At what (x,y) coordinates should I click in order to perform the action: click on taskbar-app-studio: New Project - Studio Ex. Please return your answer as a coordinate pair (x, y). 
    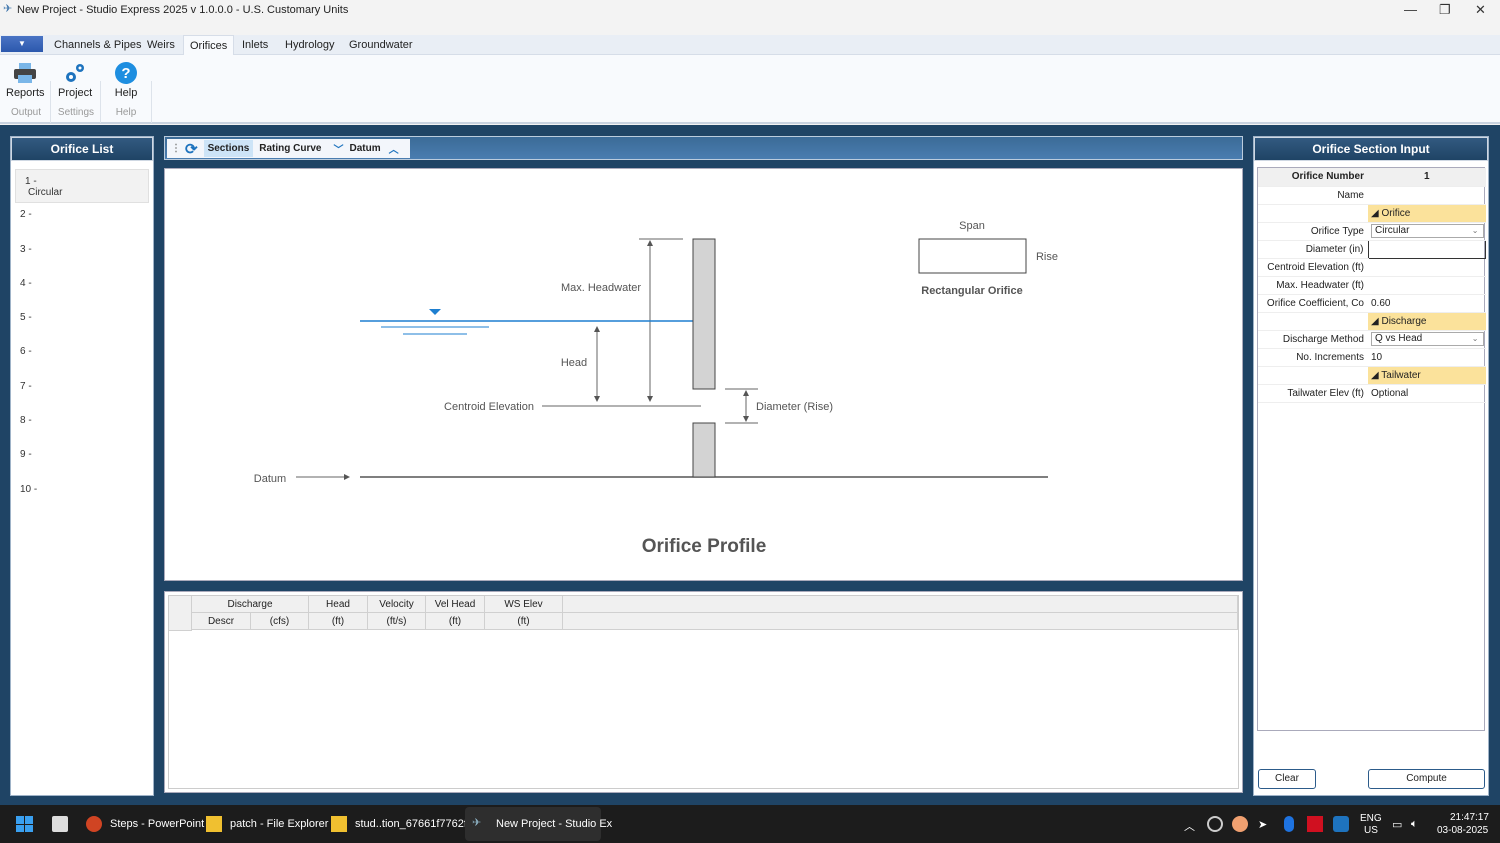
    Looking at the image, I should click on (554, 824).